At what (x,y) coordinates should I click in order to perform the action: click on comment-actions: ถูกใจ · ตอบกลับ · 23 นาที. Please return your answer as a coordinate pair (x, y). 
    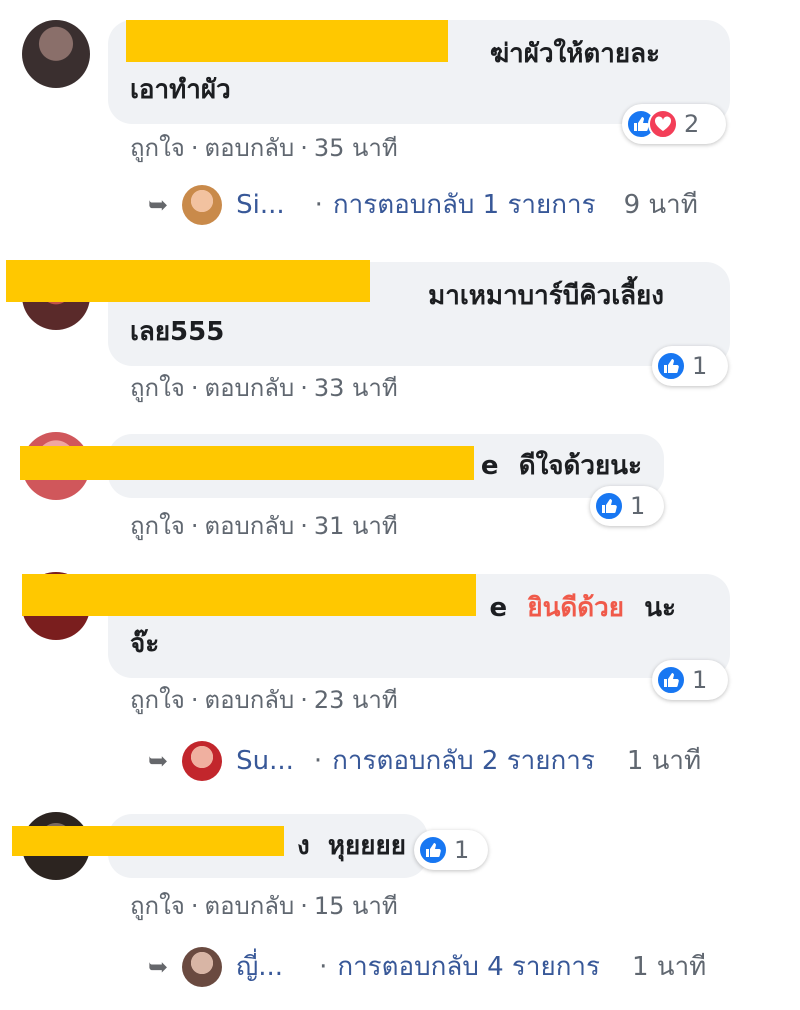
    Looking at the image, I should click on (264, 700).